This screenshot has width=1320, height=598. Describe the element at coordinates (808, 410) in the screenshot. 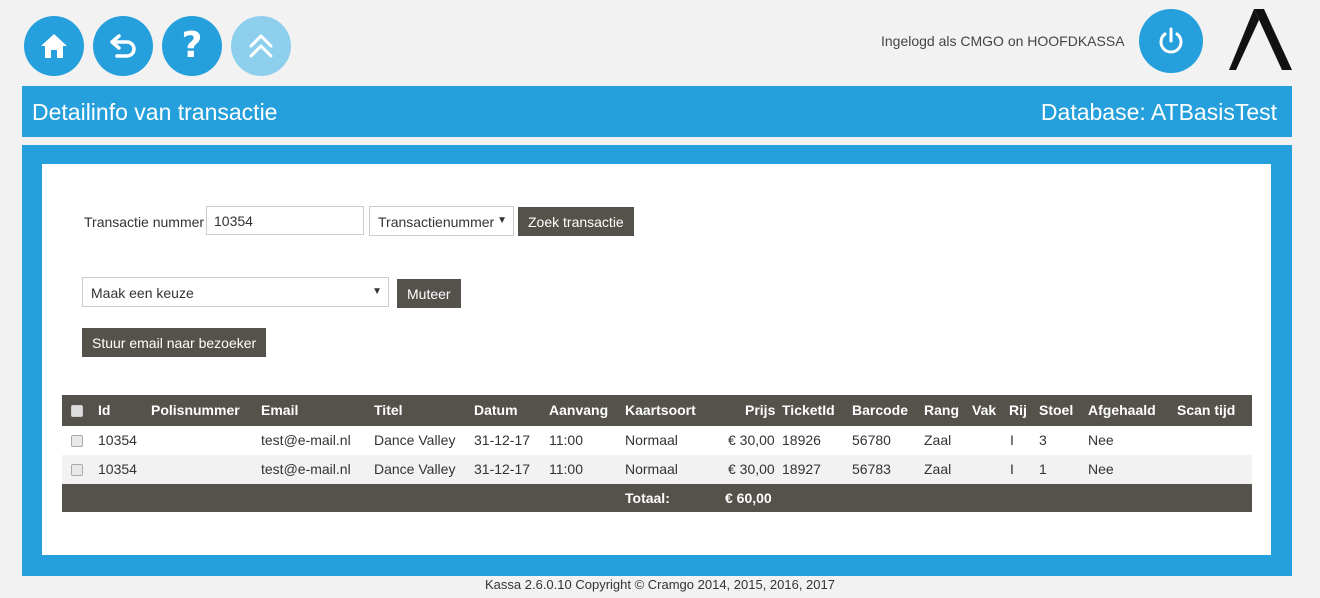

I see `col-ticketid: TicketId` at that location.